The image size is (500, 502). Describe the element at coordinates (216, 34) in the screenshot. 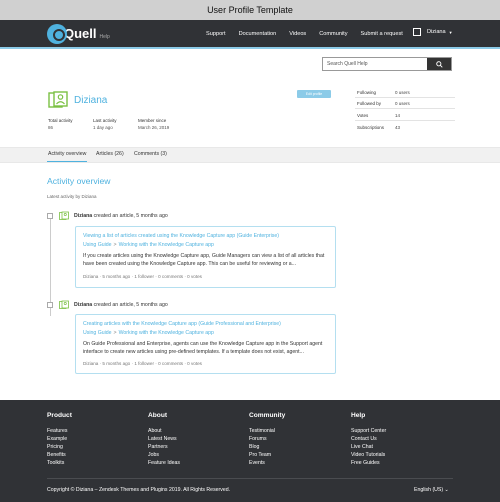

I see `nav-support: Support` at that location.